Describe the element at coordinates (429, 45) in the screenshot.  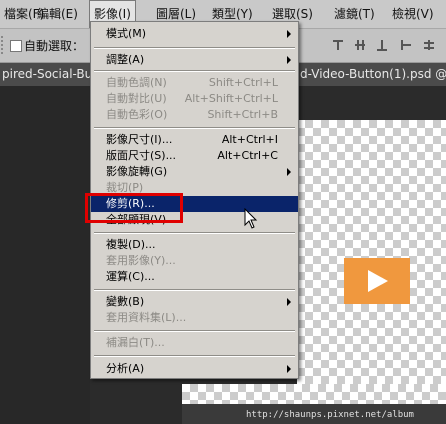
I see `align-hcenter-icon` at that location.